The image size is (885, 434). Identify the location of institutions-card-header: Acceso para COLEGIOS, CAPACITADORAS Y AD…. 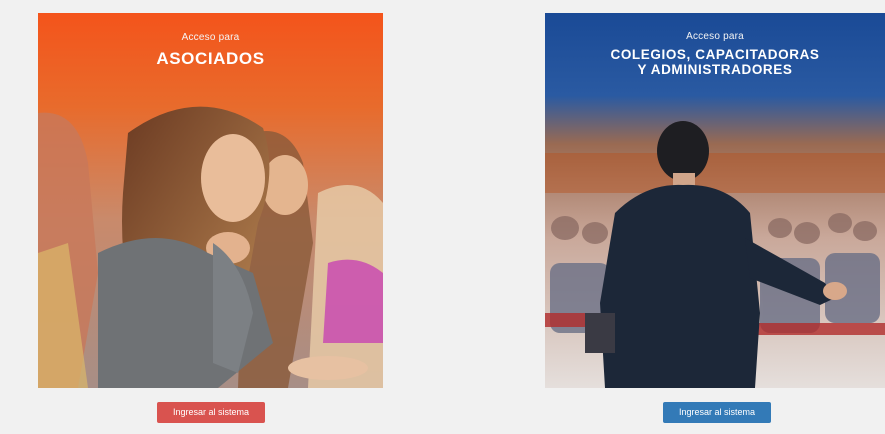
(715, 45).